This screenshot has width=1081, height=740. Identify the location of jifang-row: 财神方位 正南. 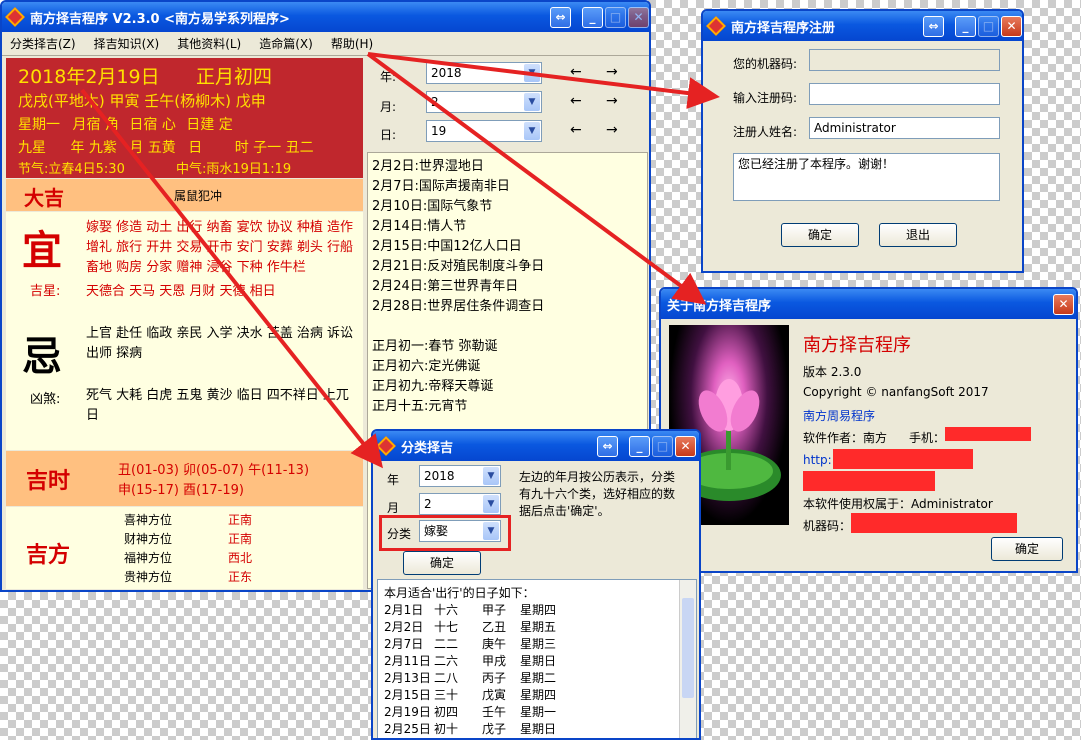
(188, 539).